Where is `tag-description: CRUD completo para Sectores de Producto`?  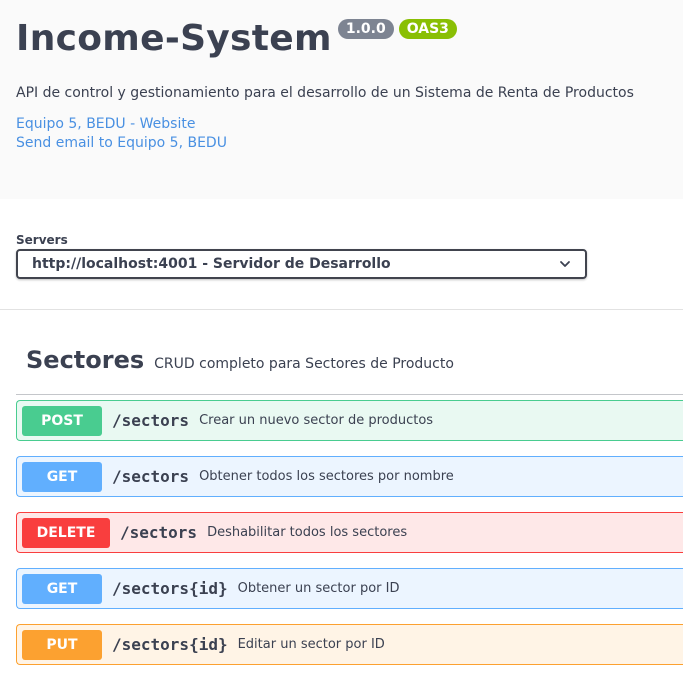
tag-description: CRUD completo para Sectores de Producto is located at coordinates (304, 364).